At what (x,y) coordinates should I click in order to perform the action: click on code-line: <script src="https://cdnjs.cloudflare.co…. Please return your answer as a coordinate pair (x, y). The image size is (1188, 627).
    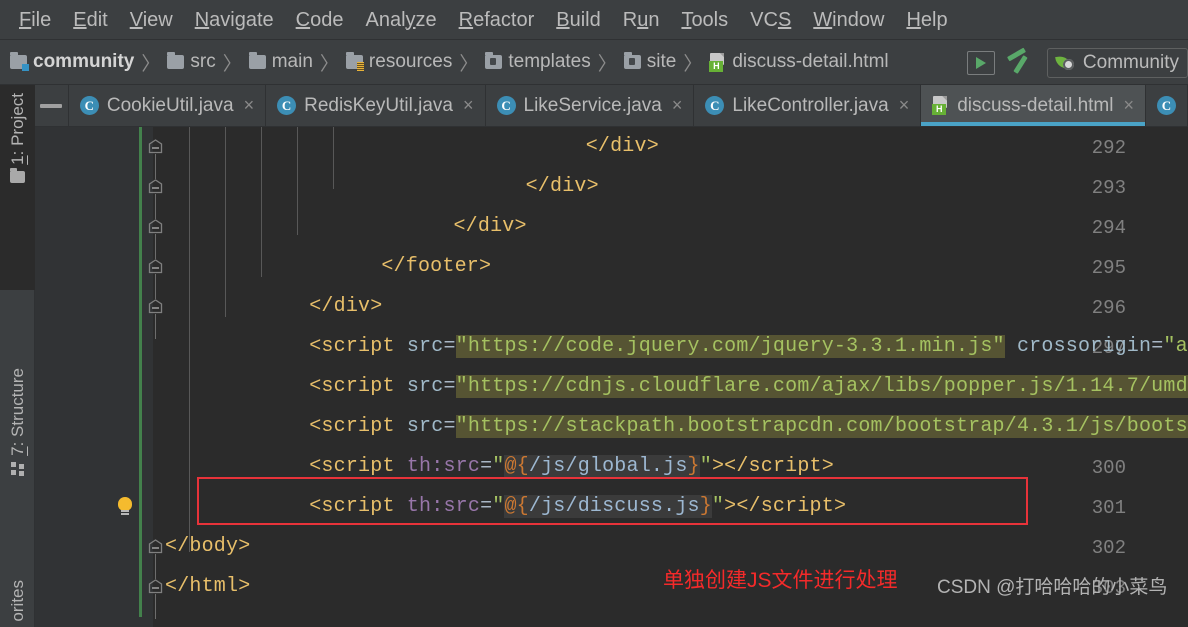
    Looking at the image, I should click on (748, 386).